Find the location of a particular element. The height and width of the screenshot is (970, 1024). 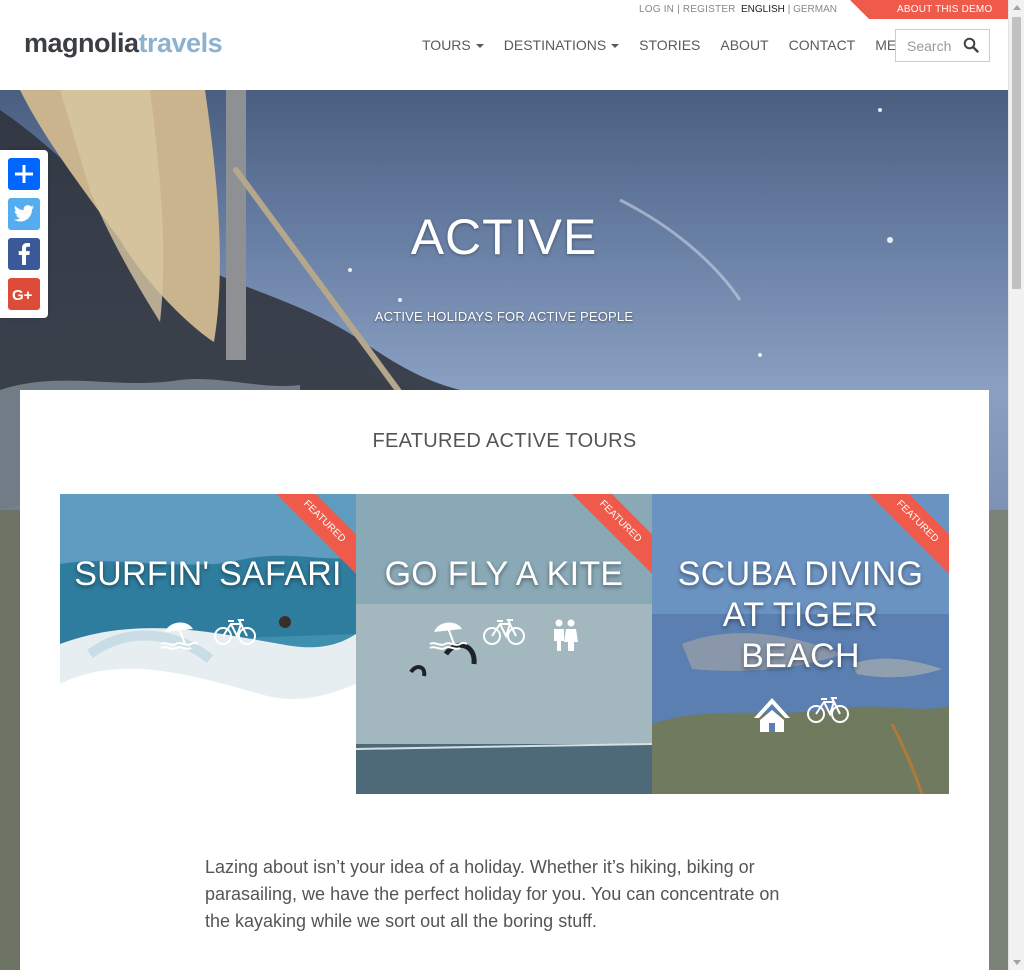

twitter-icon is located at coordinates (24, 214).